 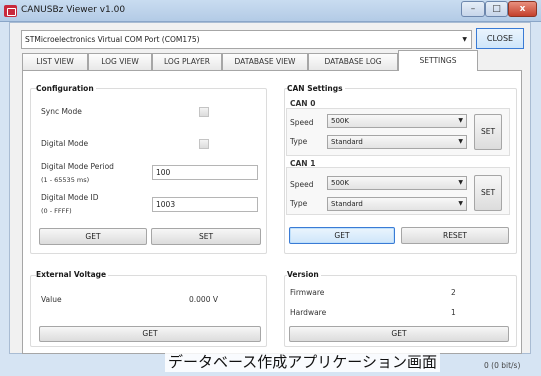 What do you see at coordinates (93, 236) in the screenshot?
I see `configuration-get-button: GET` at bounding box center [93, 236].